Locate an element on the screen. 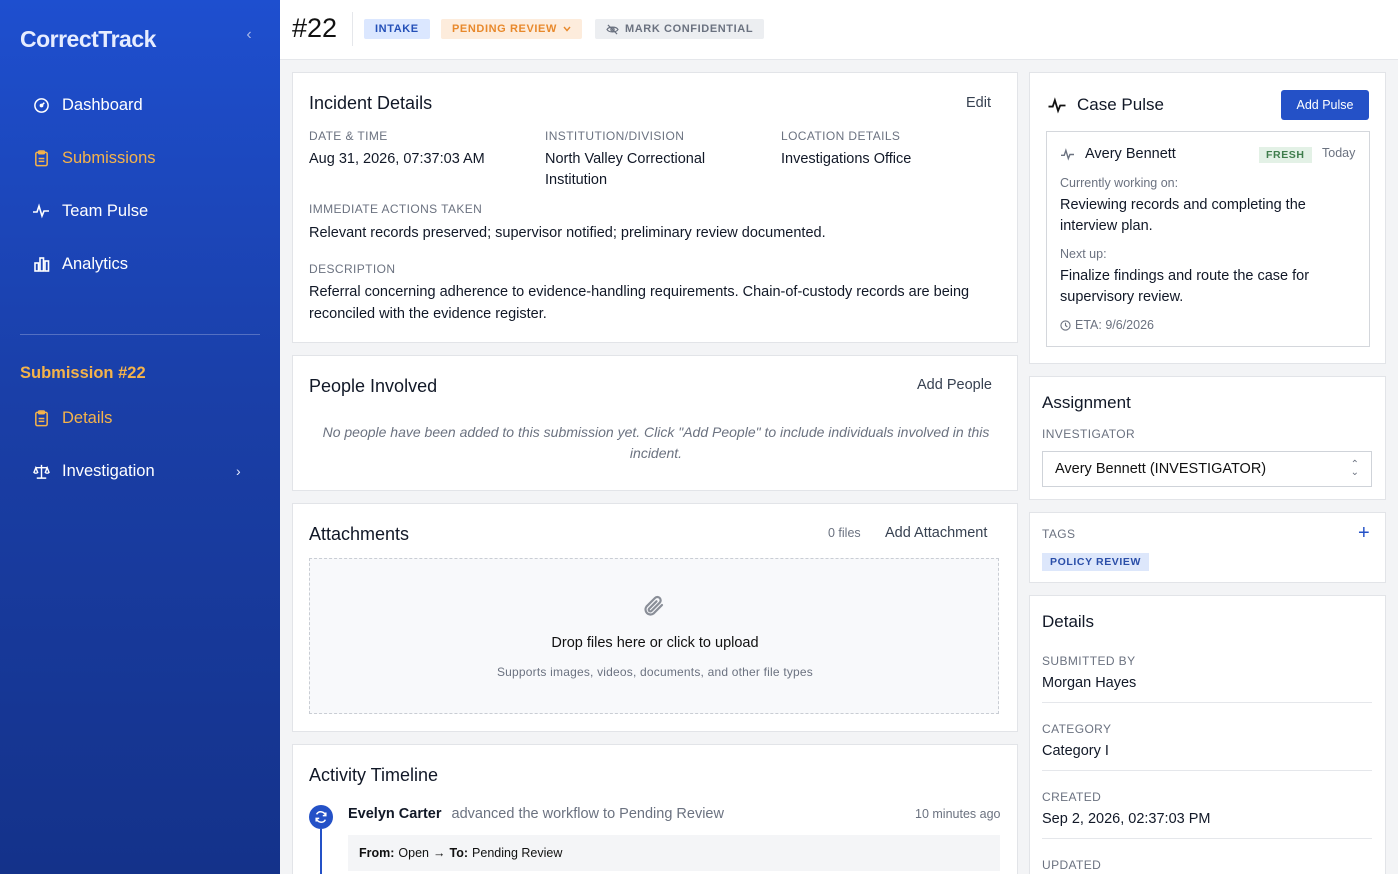 The width and height of the screenshot is (1398, 874). pulse-author: Avery Bennett is located at coordinates (1130, 154).